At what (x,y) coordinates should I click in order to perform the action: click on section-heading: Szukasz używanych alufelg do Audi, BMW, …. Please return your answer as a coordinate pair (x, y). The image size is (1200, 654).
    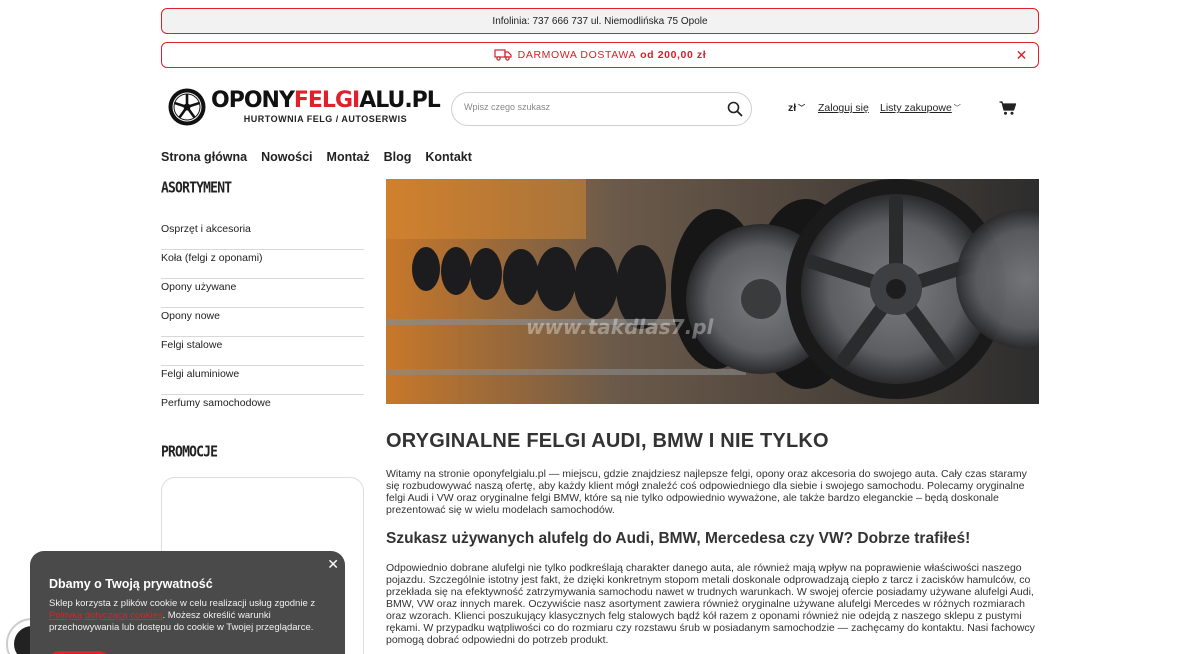
    Looking at the image, I should click on (678, 538).